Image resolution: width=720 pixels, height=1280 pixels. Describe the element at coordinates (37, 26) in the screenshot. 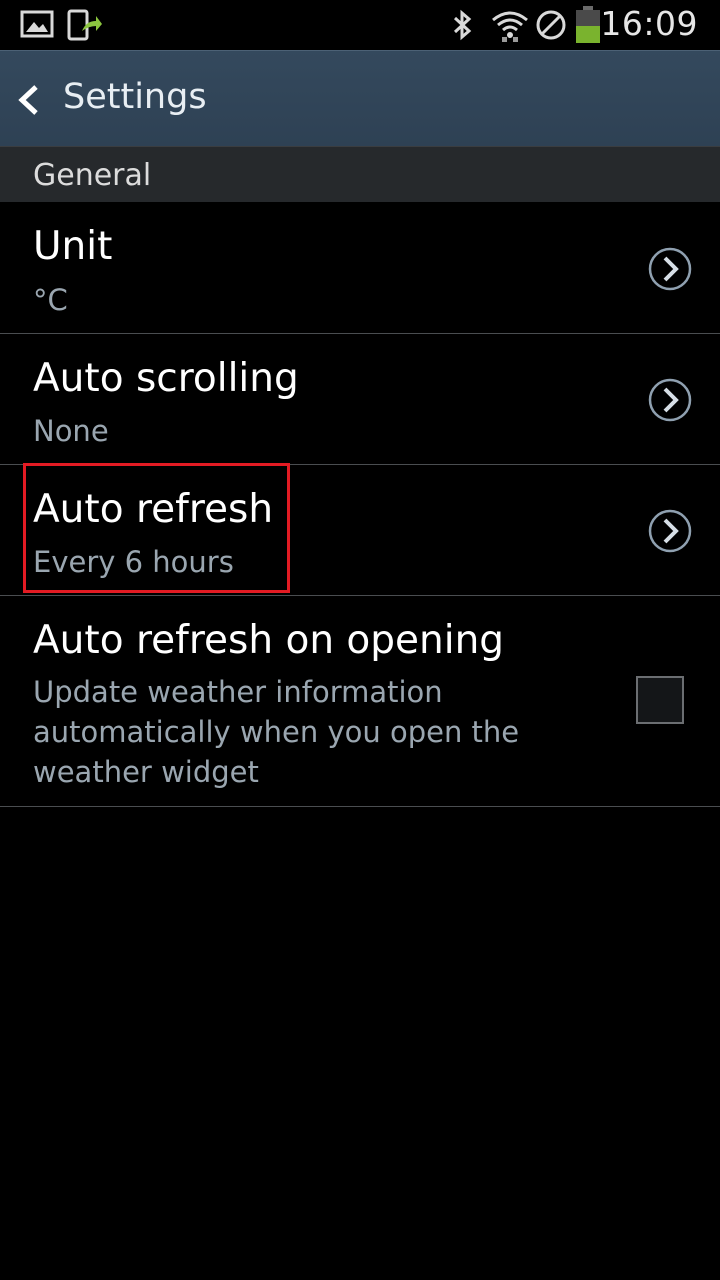

I see `image-notification-icon` at that location.